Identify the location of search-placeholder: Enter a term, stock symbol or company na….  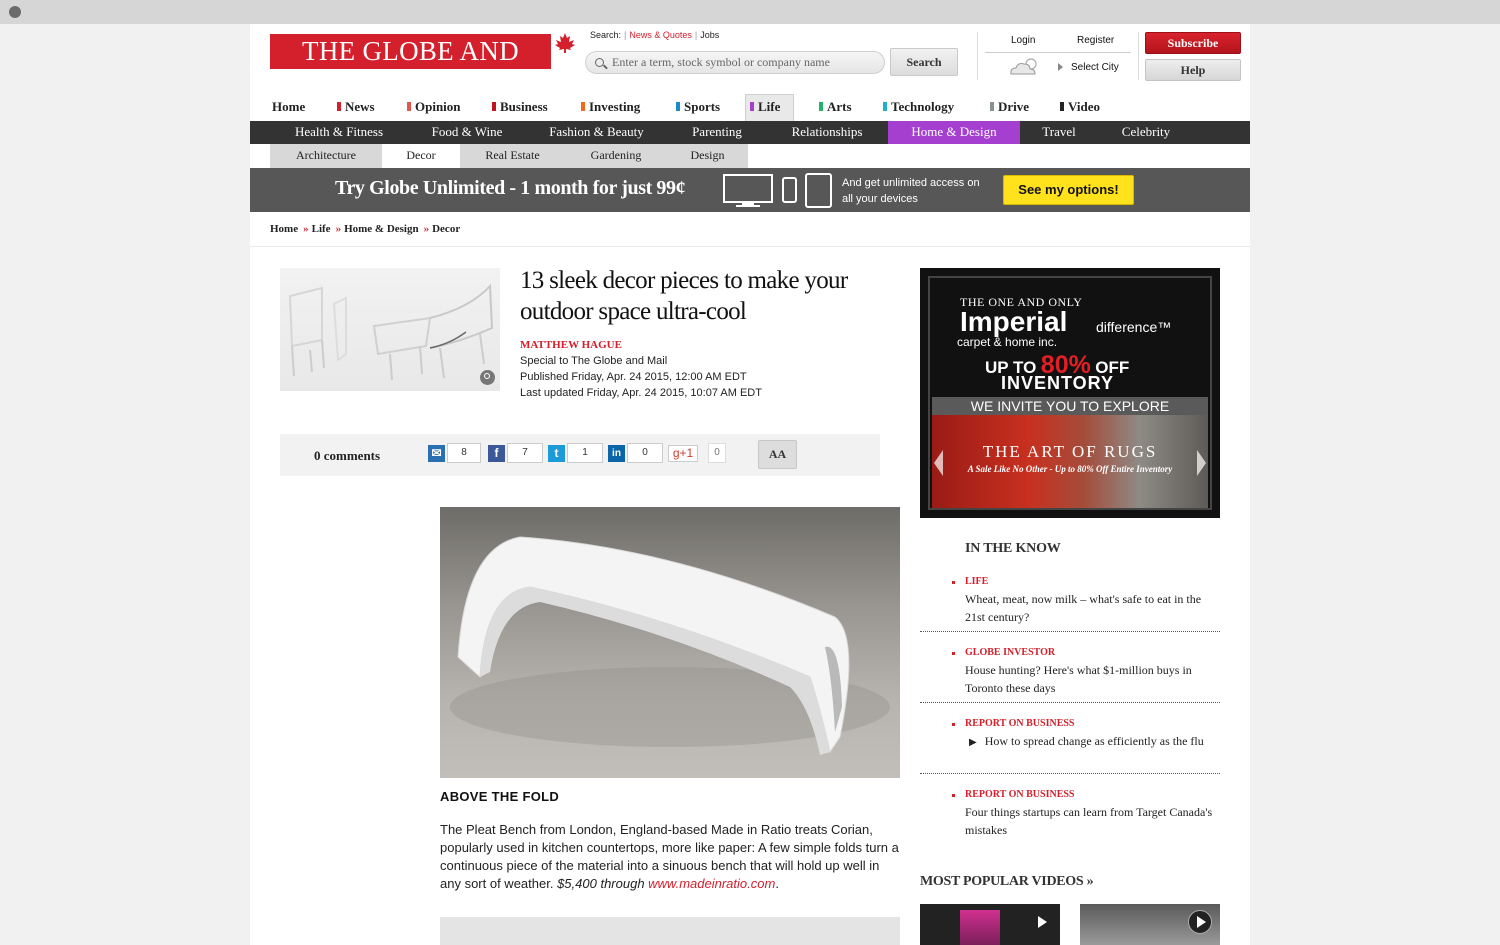
(721, 62).